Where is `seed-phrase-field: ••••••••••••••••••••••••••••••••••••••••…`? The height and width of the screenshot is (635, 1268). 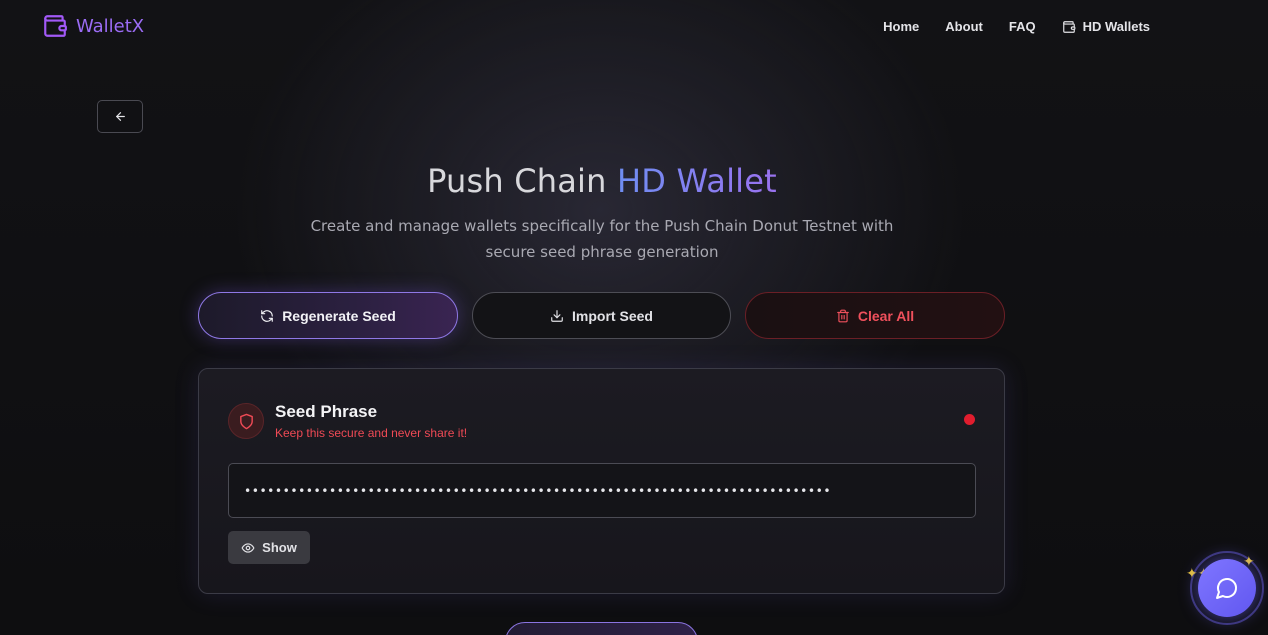 seed-phrase-field: ••••••••••••••••••••••••••••••••••••••••… is located at coordinates (602, 490).